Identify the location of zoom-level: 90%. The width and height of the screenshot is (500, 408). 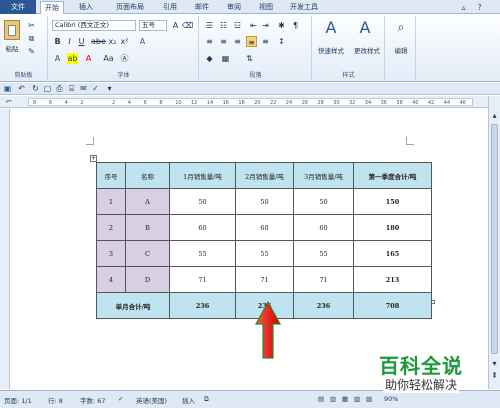
(391, 399).